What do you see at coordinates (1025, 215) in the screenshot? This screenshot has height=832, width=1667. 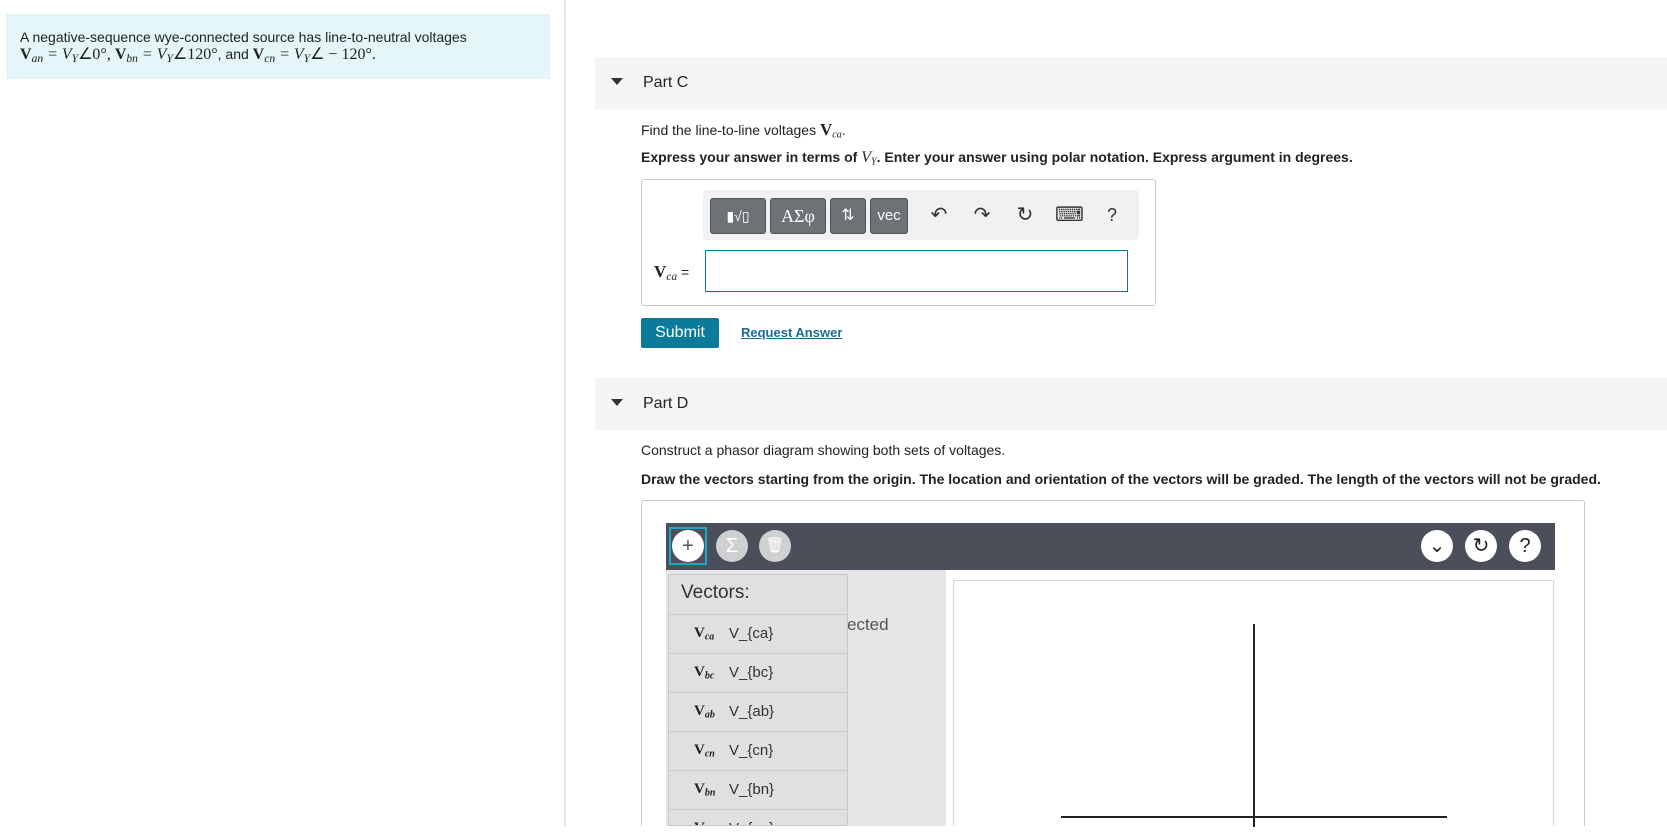 I see `reset-icon: ↻` at bounding box center [1025, 215].